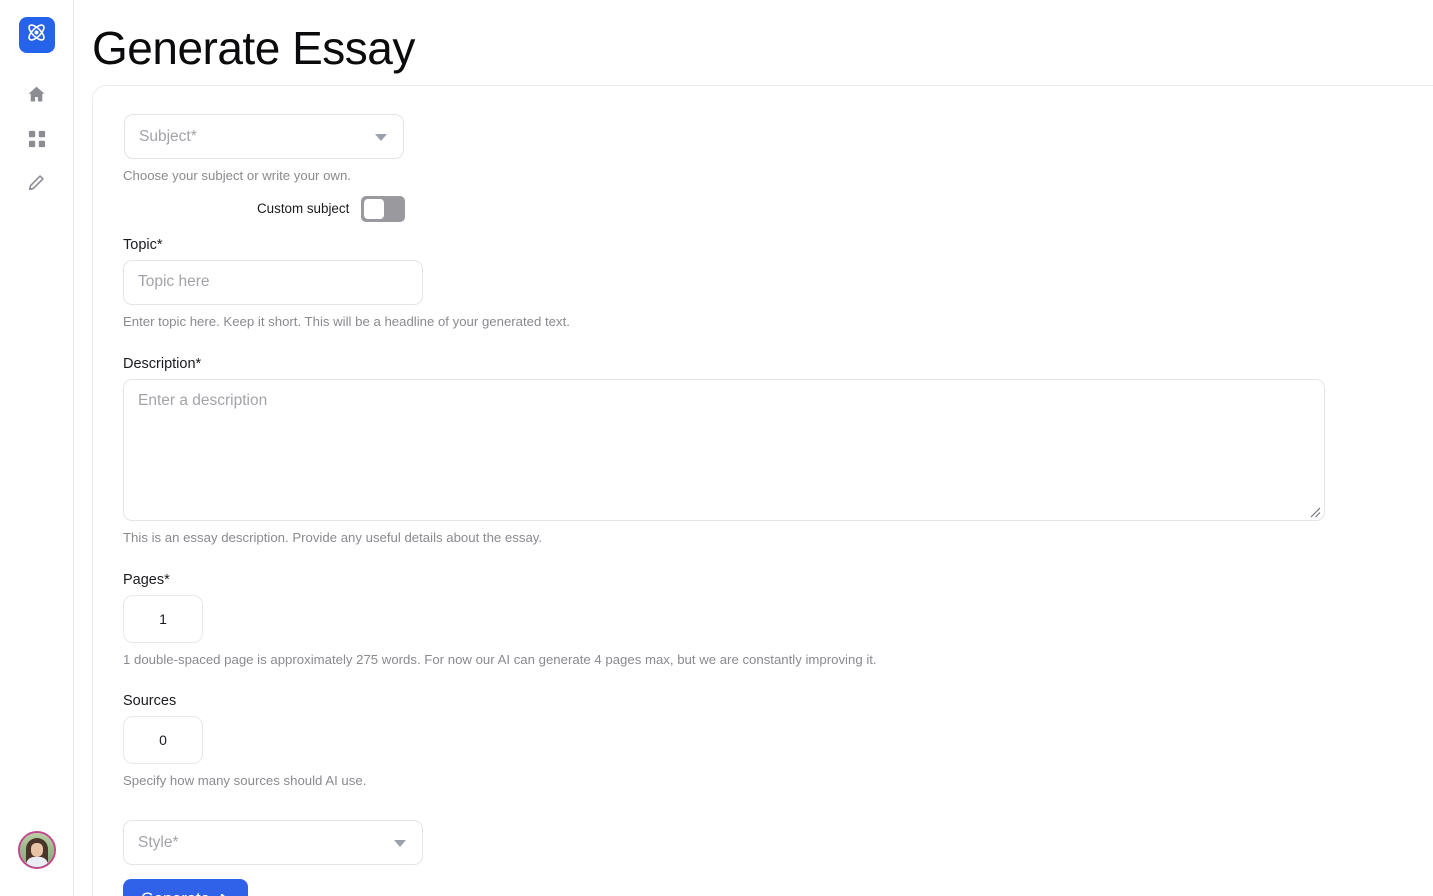 This screenshot has width=1433, height=896. What do you see at coordinates (175, 893) in the screenshot?
I see `generate-button-label: Generate` at bounding box center [175, 893].